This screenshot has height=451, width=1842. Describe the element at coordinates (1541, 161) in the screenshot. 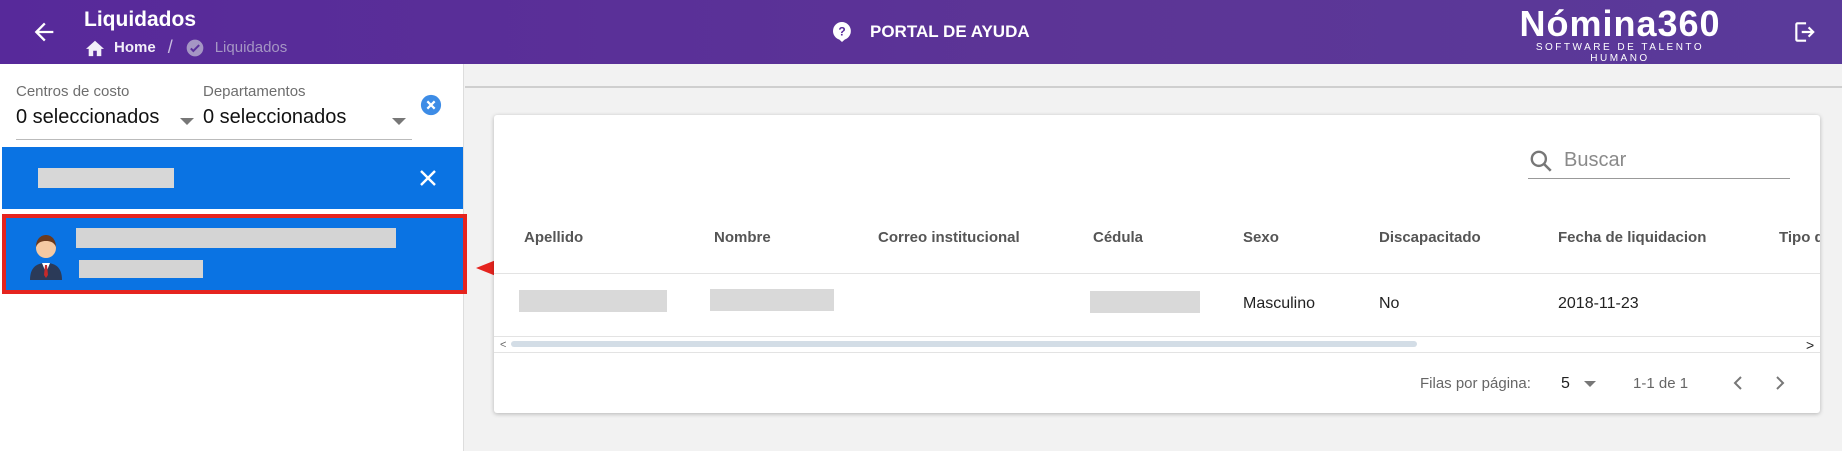

I see `search-icon` at that location.